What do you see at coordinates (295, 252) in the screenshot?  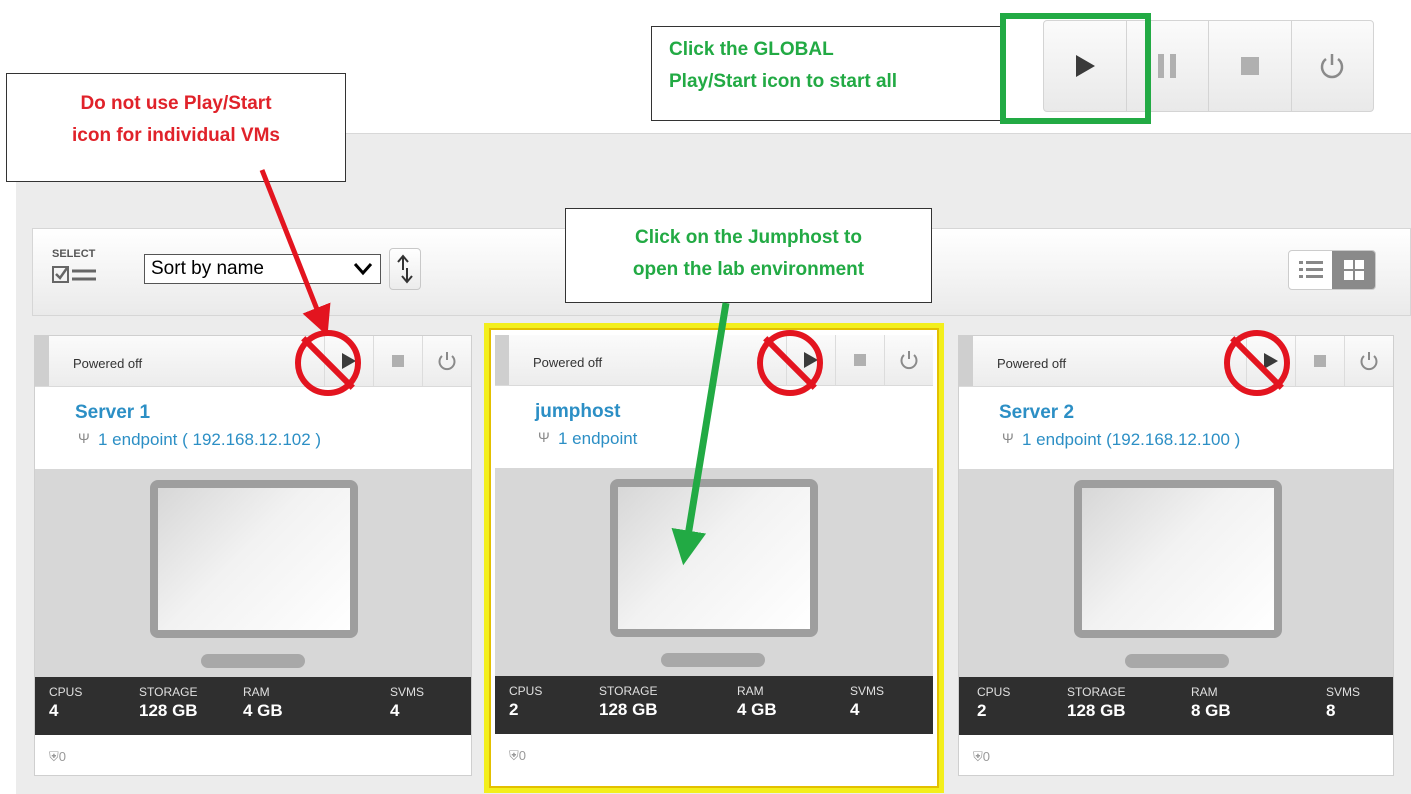 I see `red-arrow` at bounding box center [295, 252].